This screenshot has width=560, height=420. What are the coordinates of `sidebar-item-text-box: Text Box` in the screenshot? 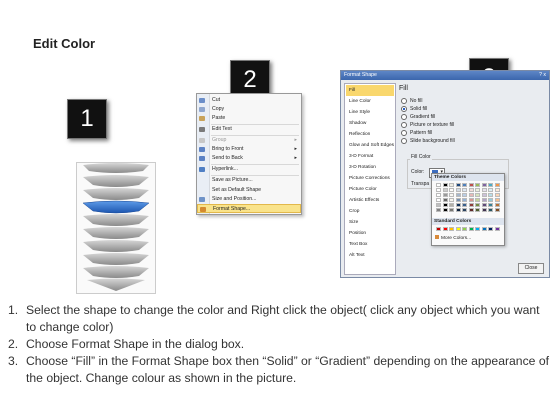 It's located at (370, 244).